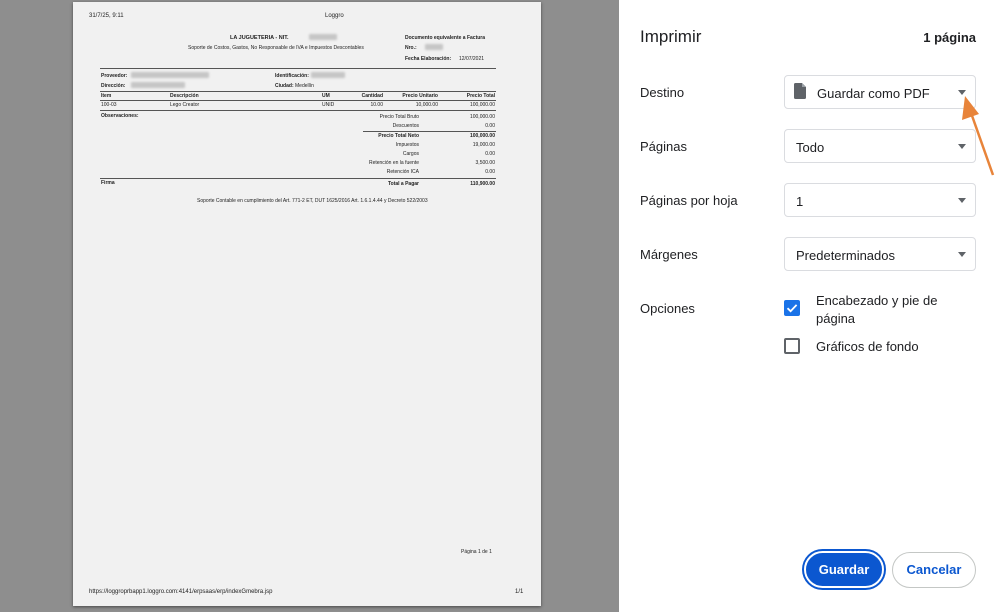  I want to click on header-footer-label: Encabezado y pie de página, so click(891, 310).